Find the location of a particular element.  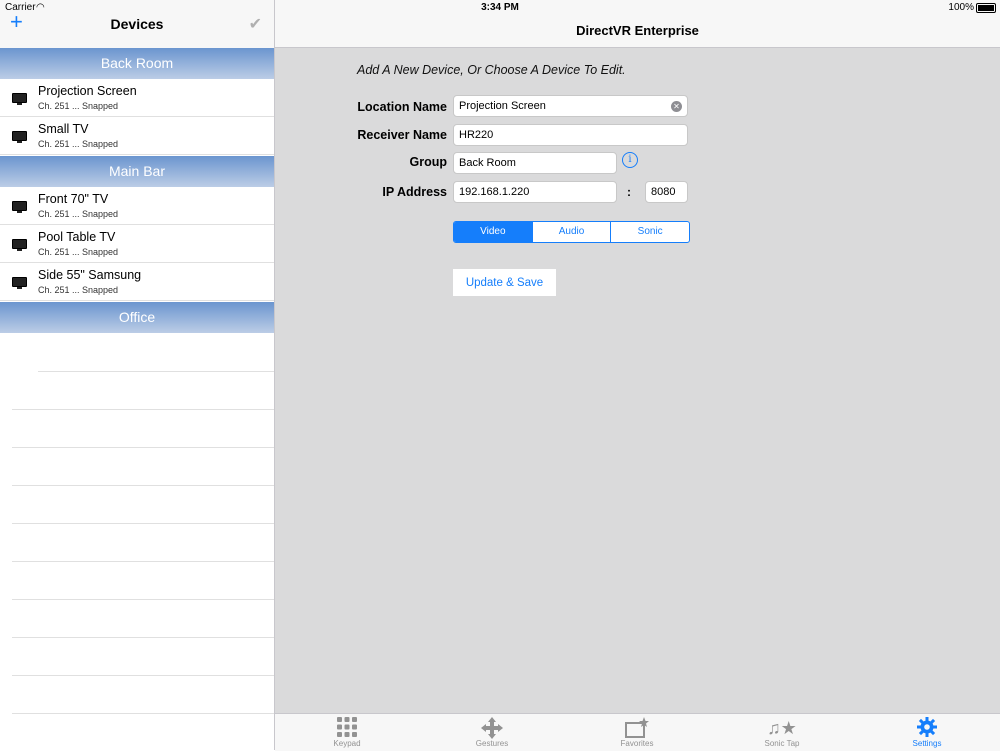

audio-video-segmented-control: Video Audio Sonic is located at coordinates (571, 232).